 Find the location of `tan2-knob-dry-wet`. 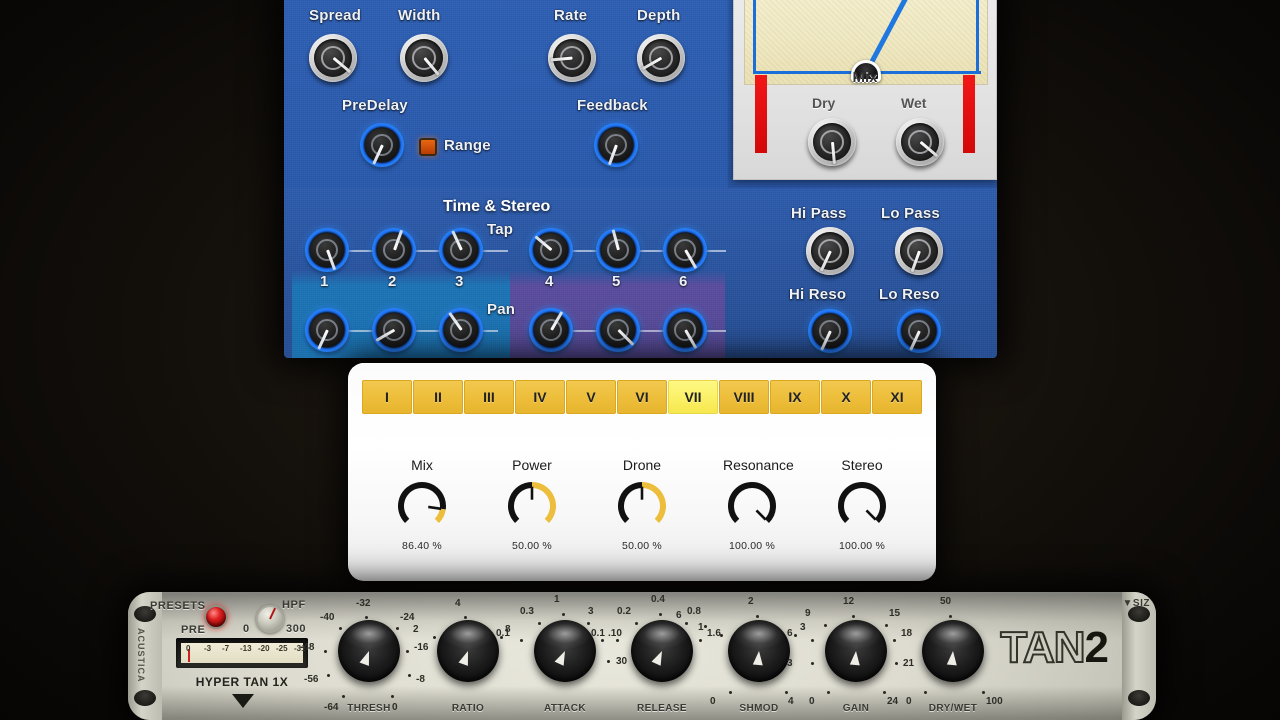

tan2-knob-dry-wet is located at coordinates (953, 651).